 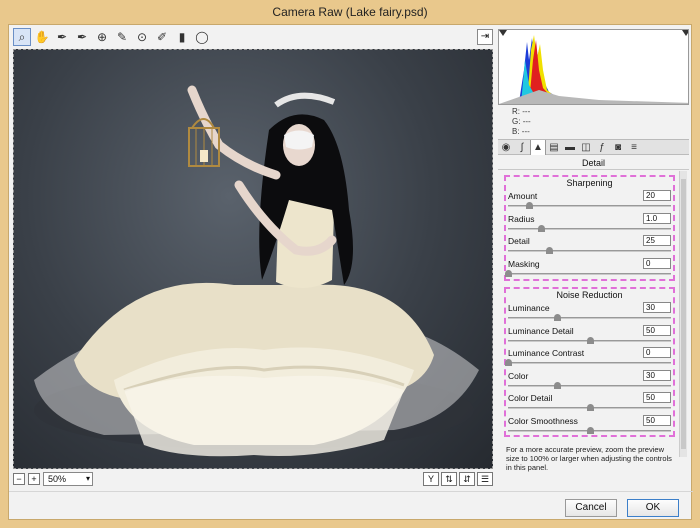 What do you see at coordinates (529, 308) in the screenshot?
I see `slider-label: Luminance` at bounding box center [529, 308].